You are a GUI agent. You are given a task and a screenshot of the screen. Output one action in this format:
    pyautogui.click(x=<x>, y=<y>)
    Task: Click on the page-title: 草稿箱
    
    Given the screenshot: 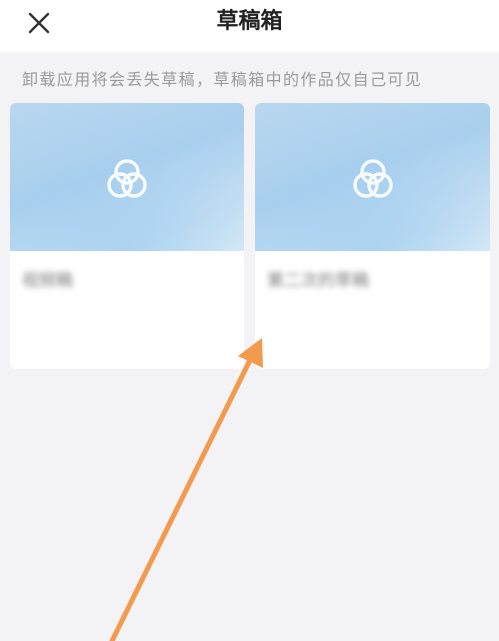 What is the action you would take?
    pyautogui.click(x=249, y=21)
    